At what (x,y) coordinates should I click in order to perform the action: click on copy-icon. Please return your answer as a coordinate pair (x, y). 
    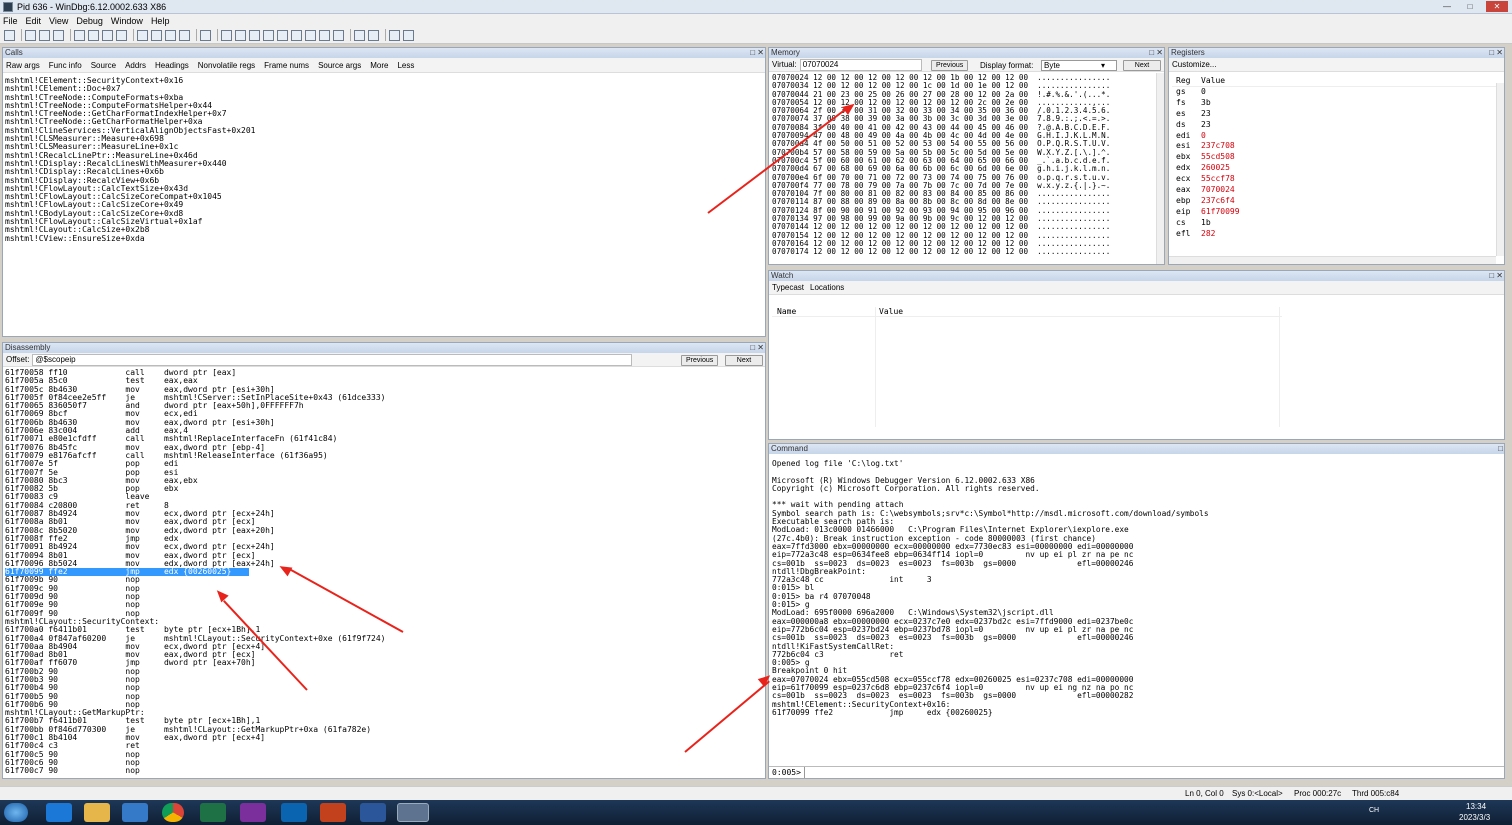
    Looking at the image, I should click on (44, 35).